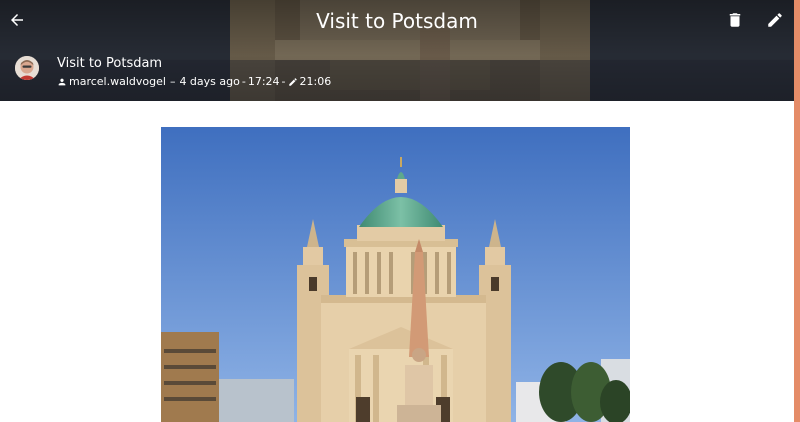 The image size is (800, 422). I want to click on author-name: marcel.waldvogel, so click(117, 81).